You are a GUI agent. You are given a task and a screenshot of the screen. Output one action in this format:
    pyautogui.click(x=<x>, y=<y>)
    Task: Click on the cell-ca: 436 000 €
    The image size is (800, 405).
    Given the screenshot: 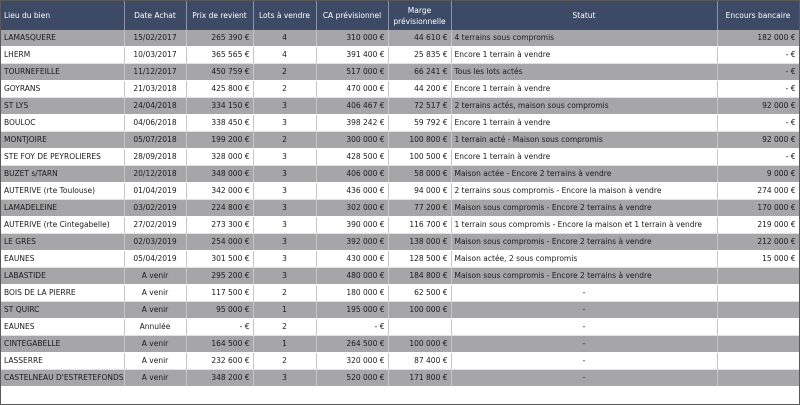 What is the action you would take?
    pyautogui.click(x=352, y=191)
    